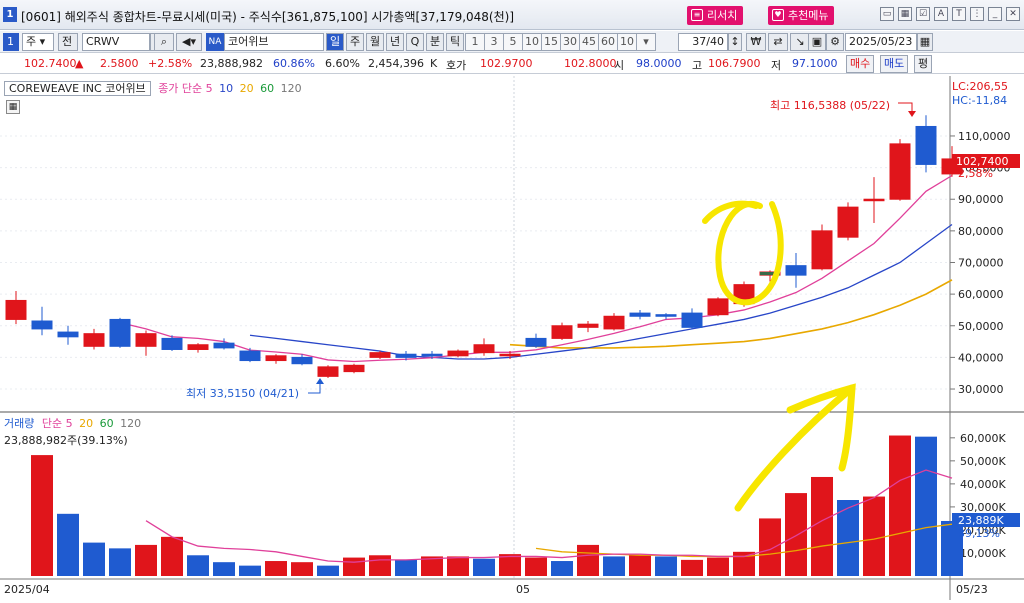 This screenshot has width=1024, height=603. What do you see at coordinates (570, 42) in the screenshot?
I see `interval-30: 30` at bounding box center [570, 42].